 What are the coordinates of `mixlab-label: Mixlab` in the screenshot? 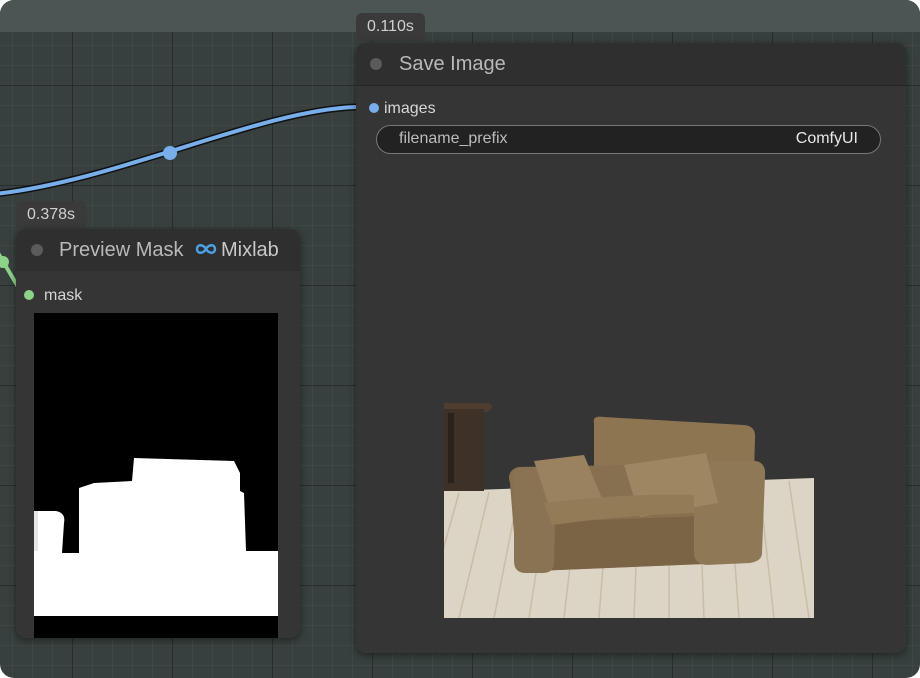 It's located at (250, 250).